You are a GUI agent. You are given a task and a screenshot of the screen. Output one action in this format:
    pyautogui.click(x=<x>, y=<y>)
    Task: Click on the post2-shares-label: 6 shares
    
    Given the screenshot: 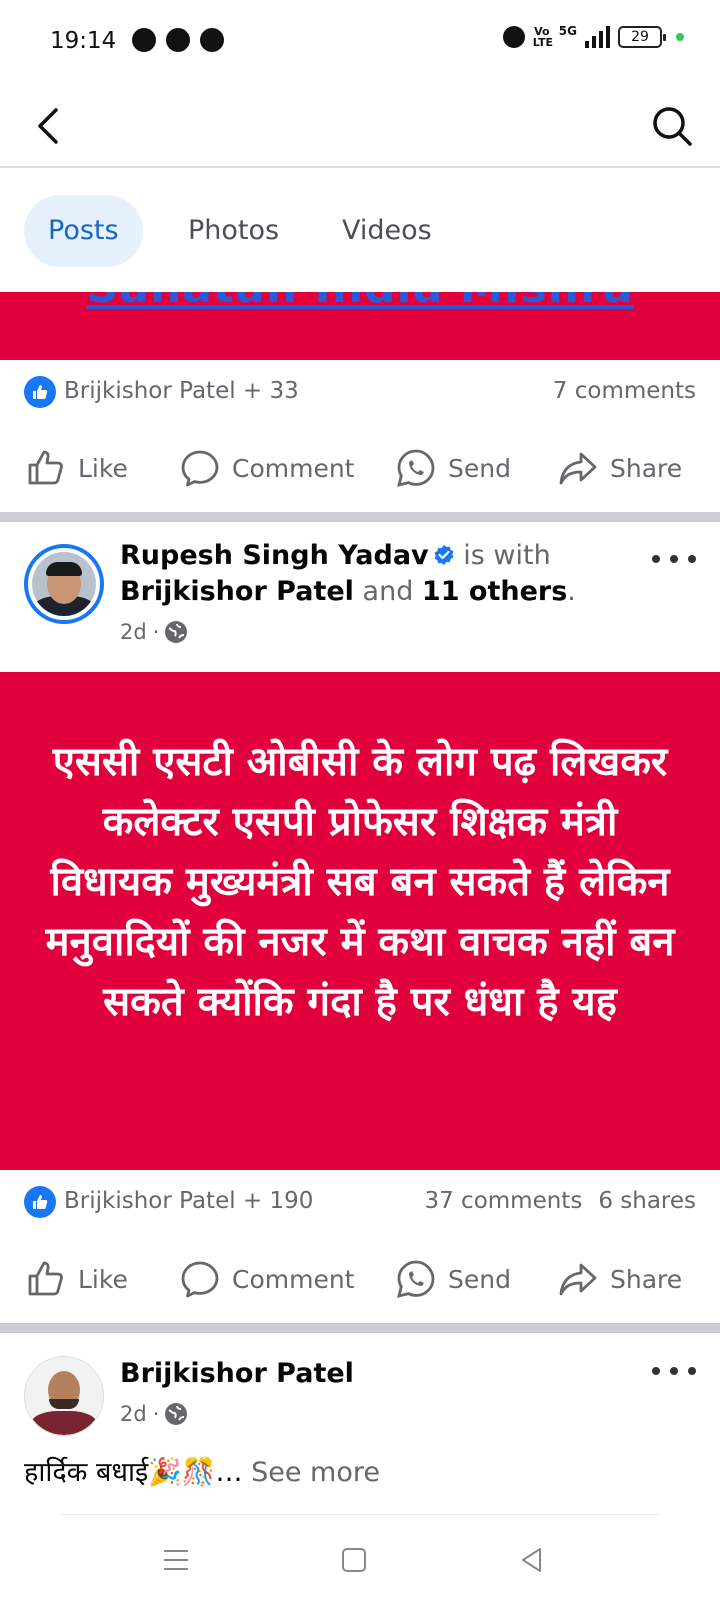 What is the action you would take?
    pyautogui.click(x=647, y=1201)
    